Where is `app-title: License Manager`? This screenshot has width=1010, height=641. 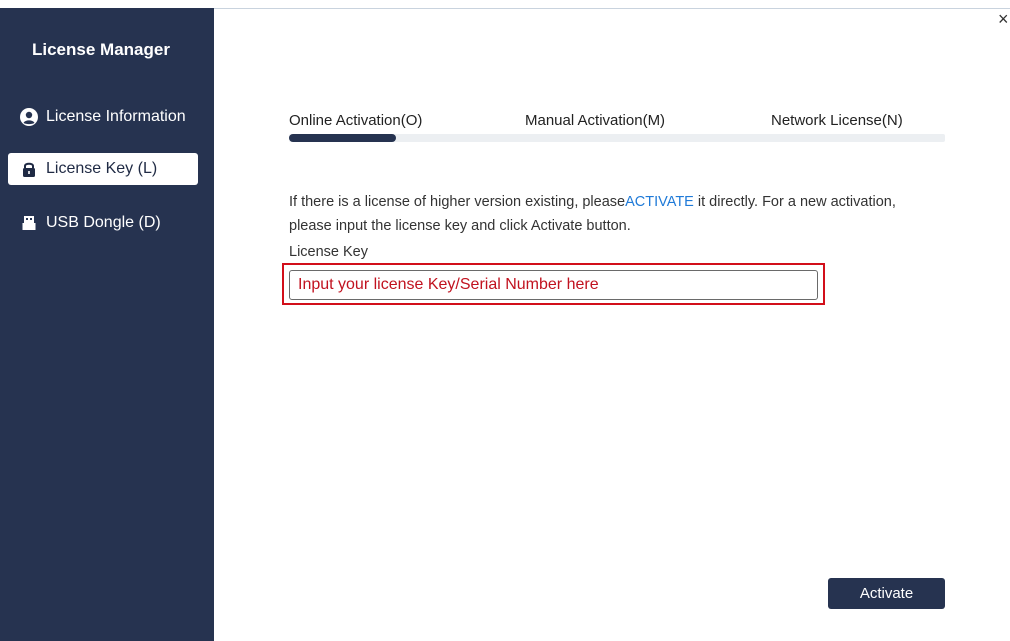 app-title: License Manager is located at coordinates (101, 49).